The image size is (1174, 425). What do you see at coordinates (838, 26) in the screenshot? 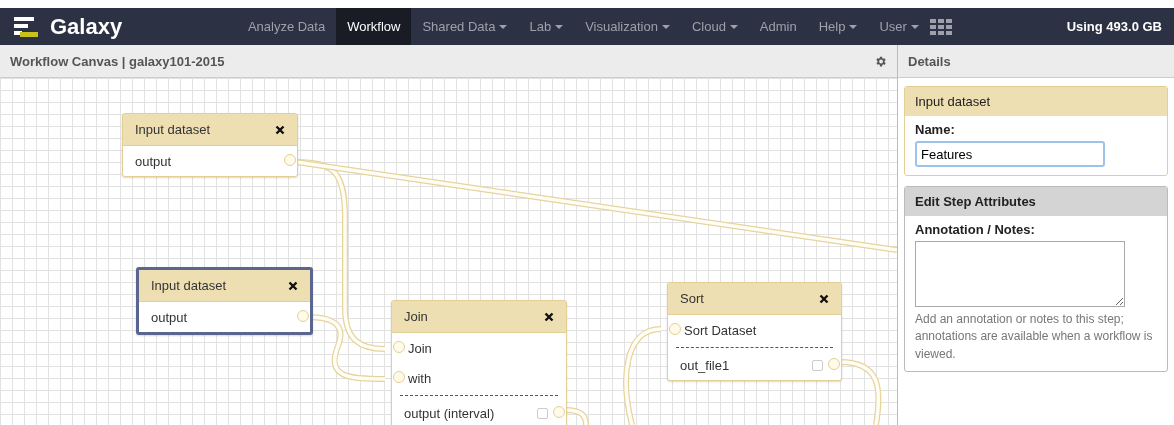
I see `nav-tab: Help` at bounding box center [838, 26].